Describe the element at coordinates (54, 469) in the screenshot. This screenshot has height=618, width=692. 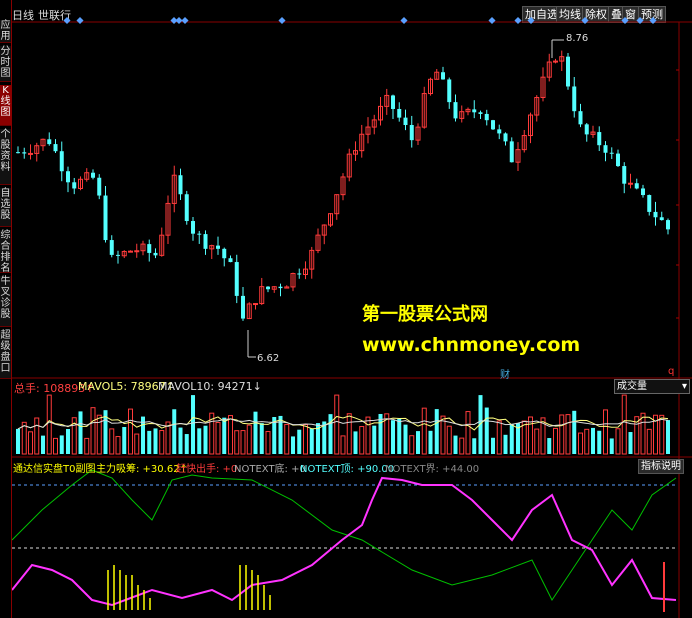
I see `indicator-title: 通达信实盘T0副图` at that location.